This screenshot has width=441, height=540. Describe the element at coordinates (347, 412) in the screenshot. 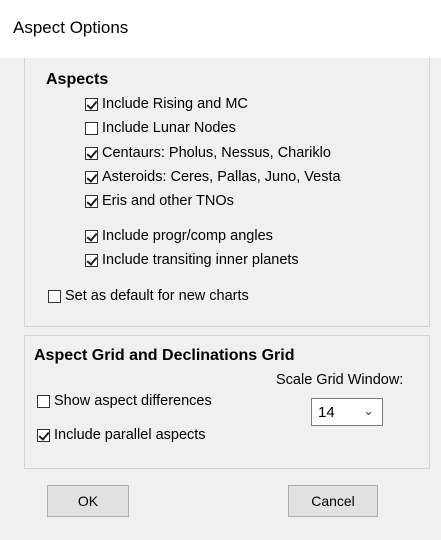

I see `scale-grid-select: 14 ⌄` at that location.